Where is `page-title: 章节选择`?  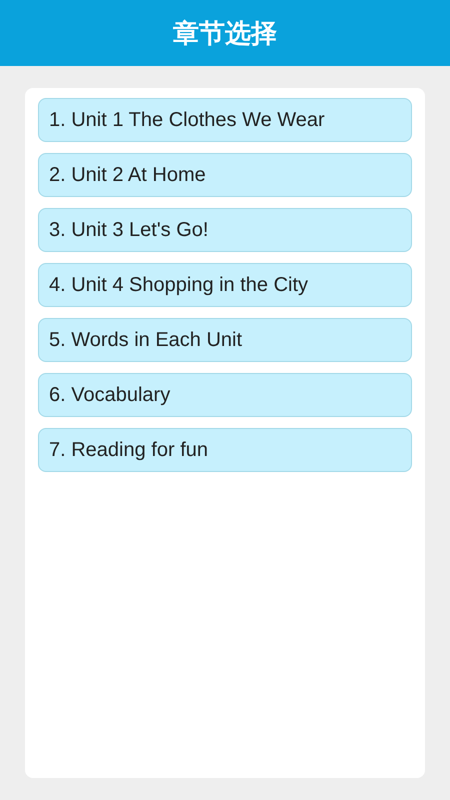 page-title: 章节选择 is located at coordinates (225, 34).